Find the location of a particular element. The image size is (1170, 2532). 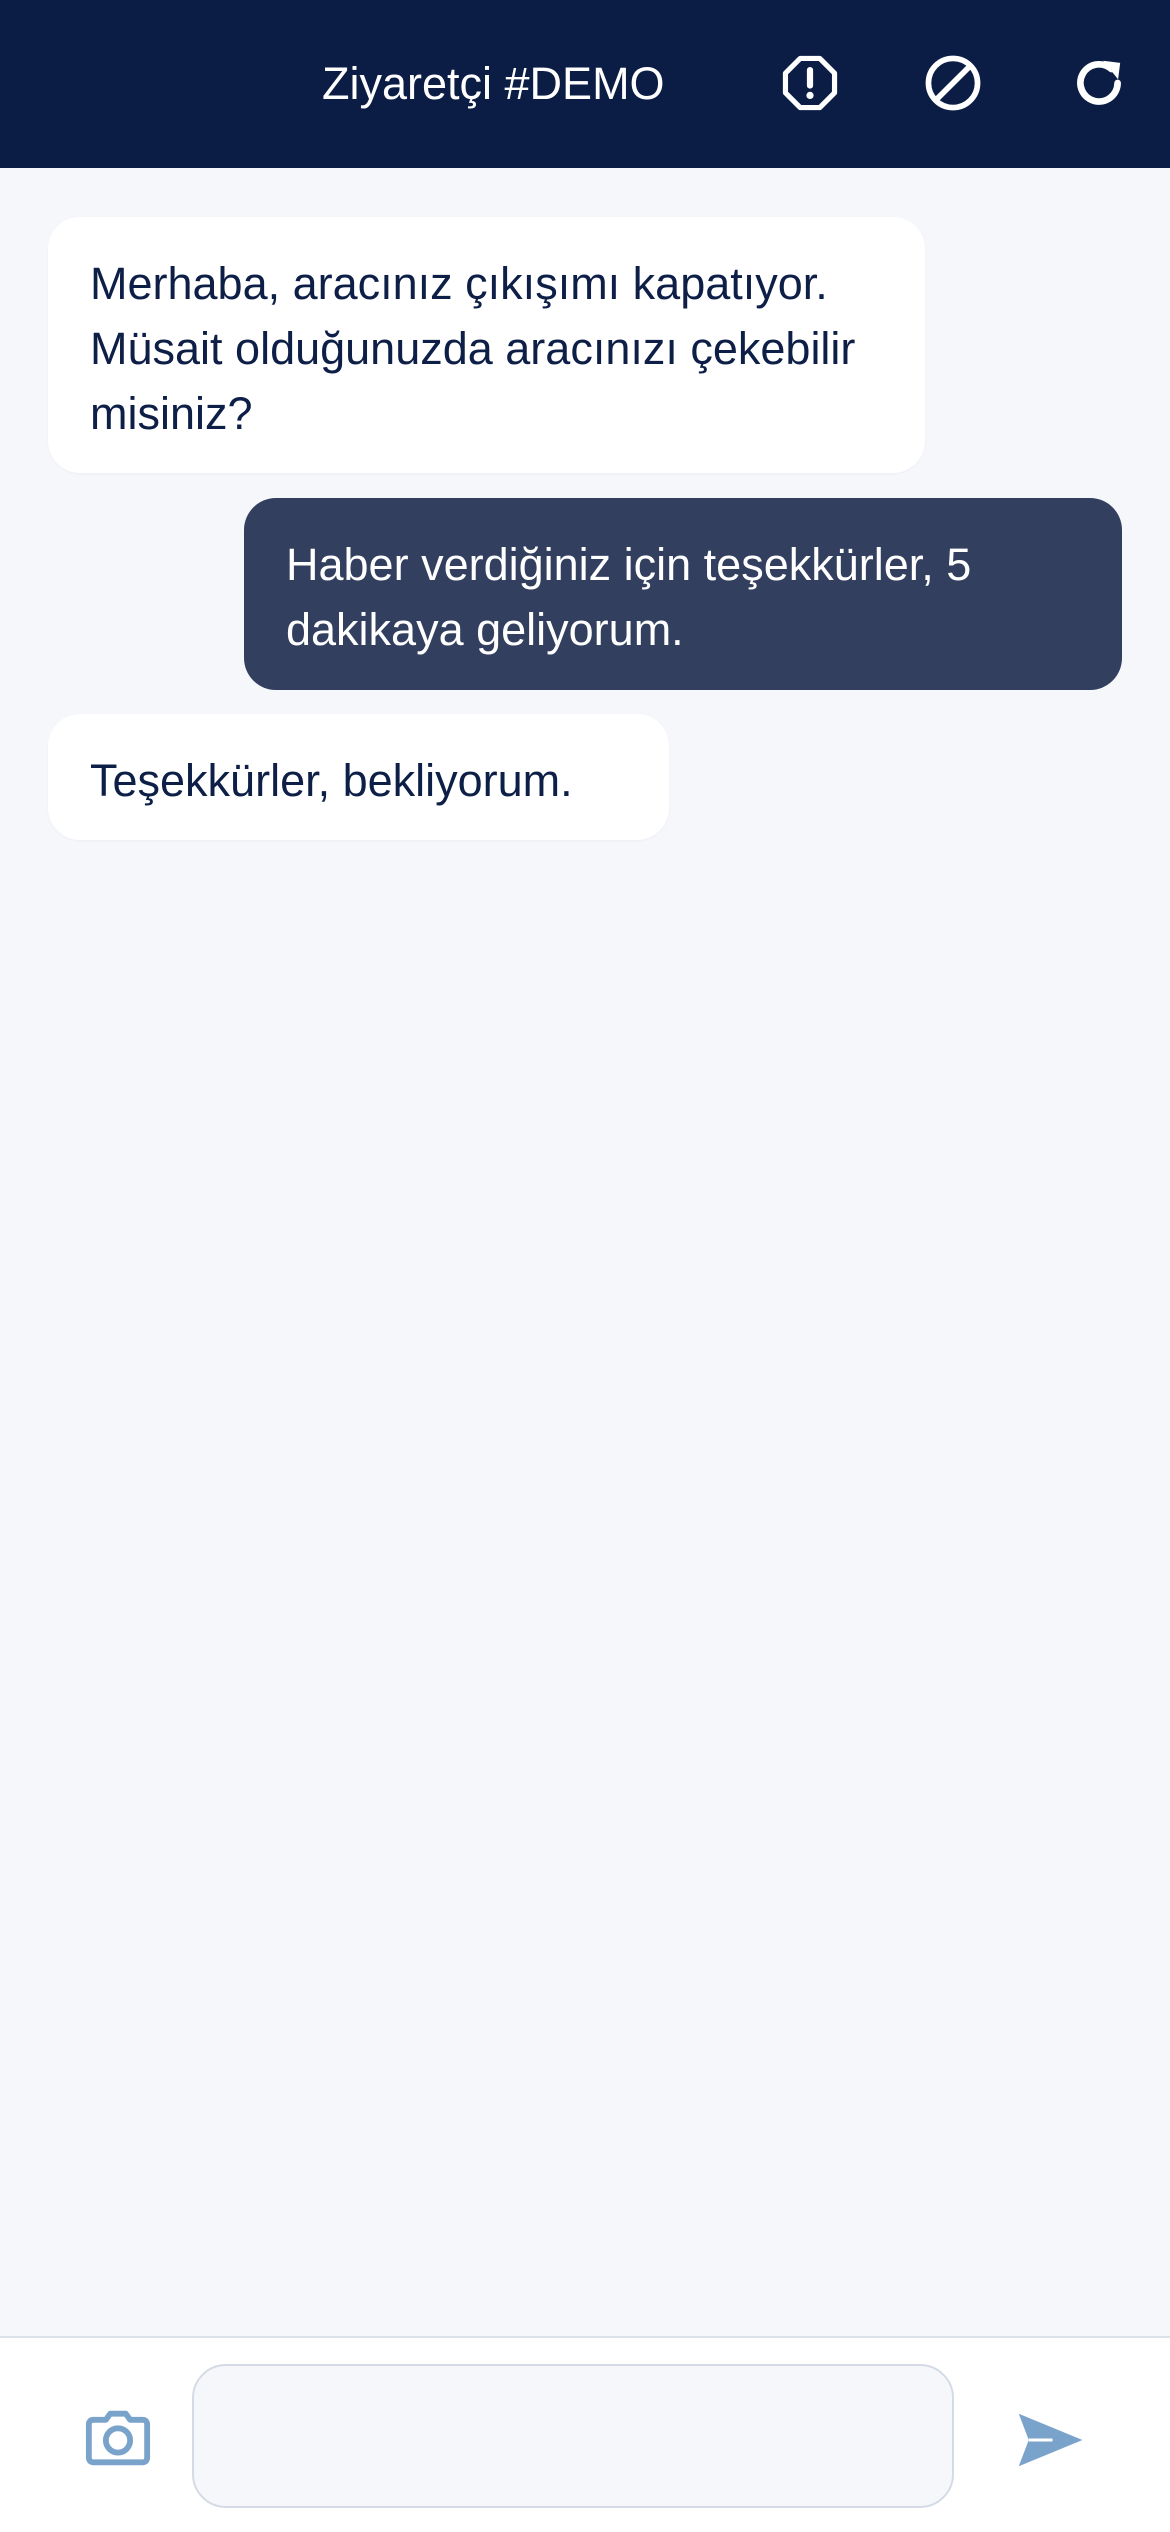

send-button is located at coordinates (1050, 2440).